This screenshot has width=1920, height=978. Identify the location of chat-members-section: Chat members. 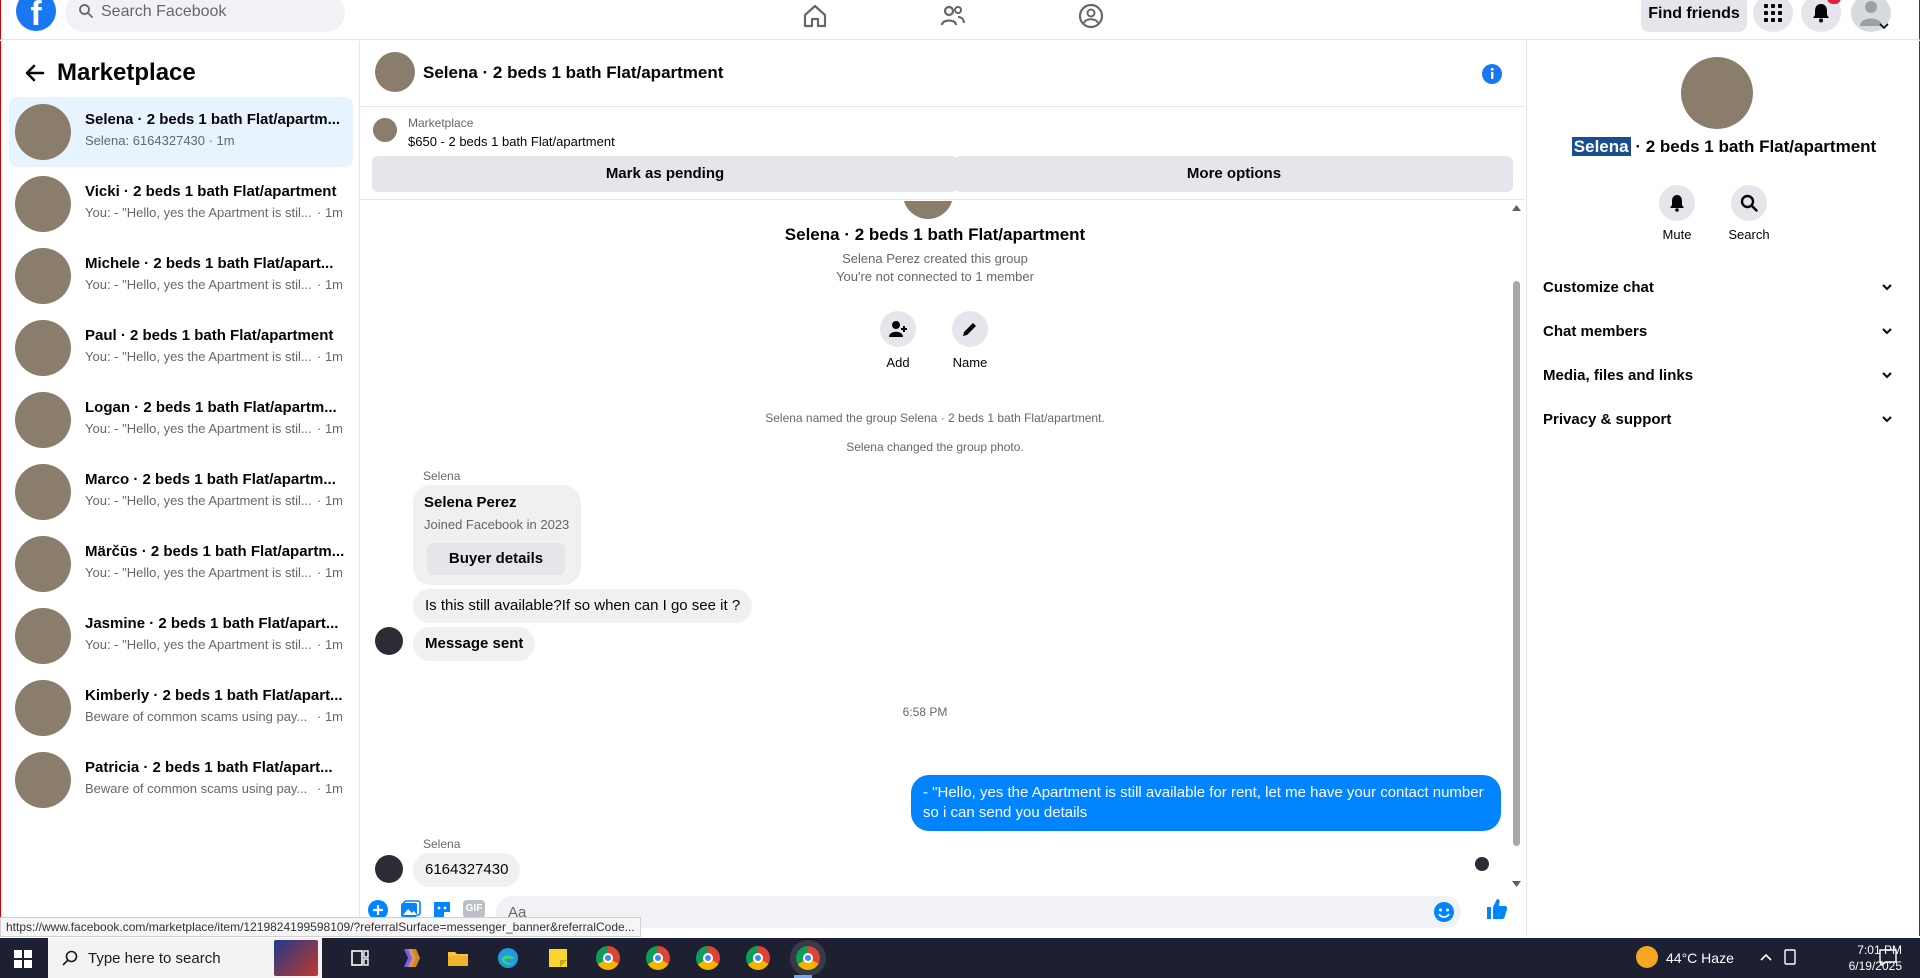
(1723, 331).